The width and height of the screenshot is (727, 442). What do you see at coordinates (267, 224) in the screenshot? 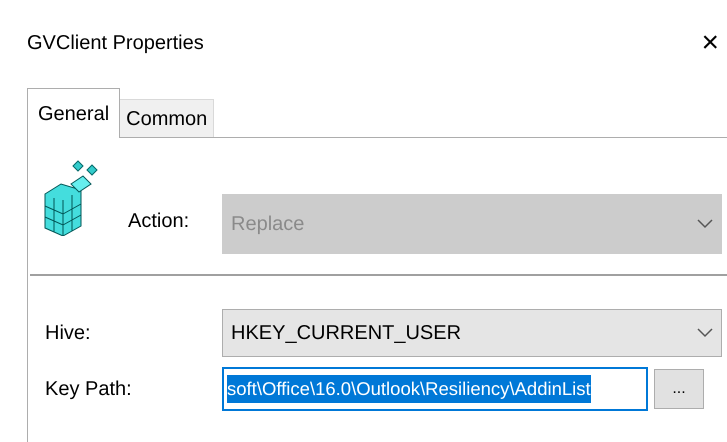
I see `dropdown-value: Replace` at bounding box center [267, 224].